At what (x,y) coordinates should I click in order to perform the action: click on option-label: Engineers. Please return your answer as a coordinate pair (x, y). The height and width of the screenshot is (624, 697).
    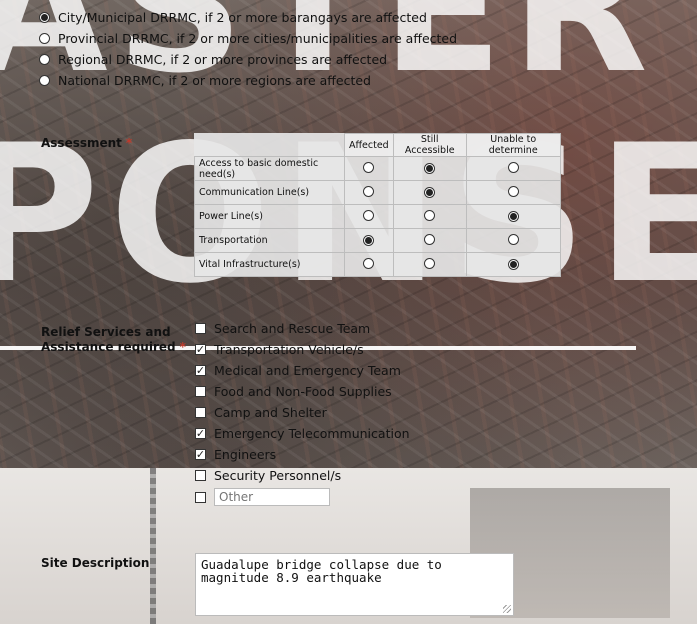
    Looking at the image, I should click on (245, 454).